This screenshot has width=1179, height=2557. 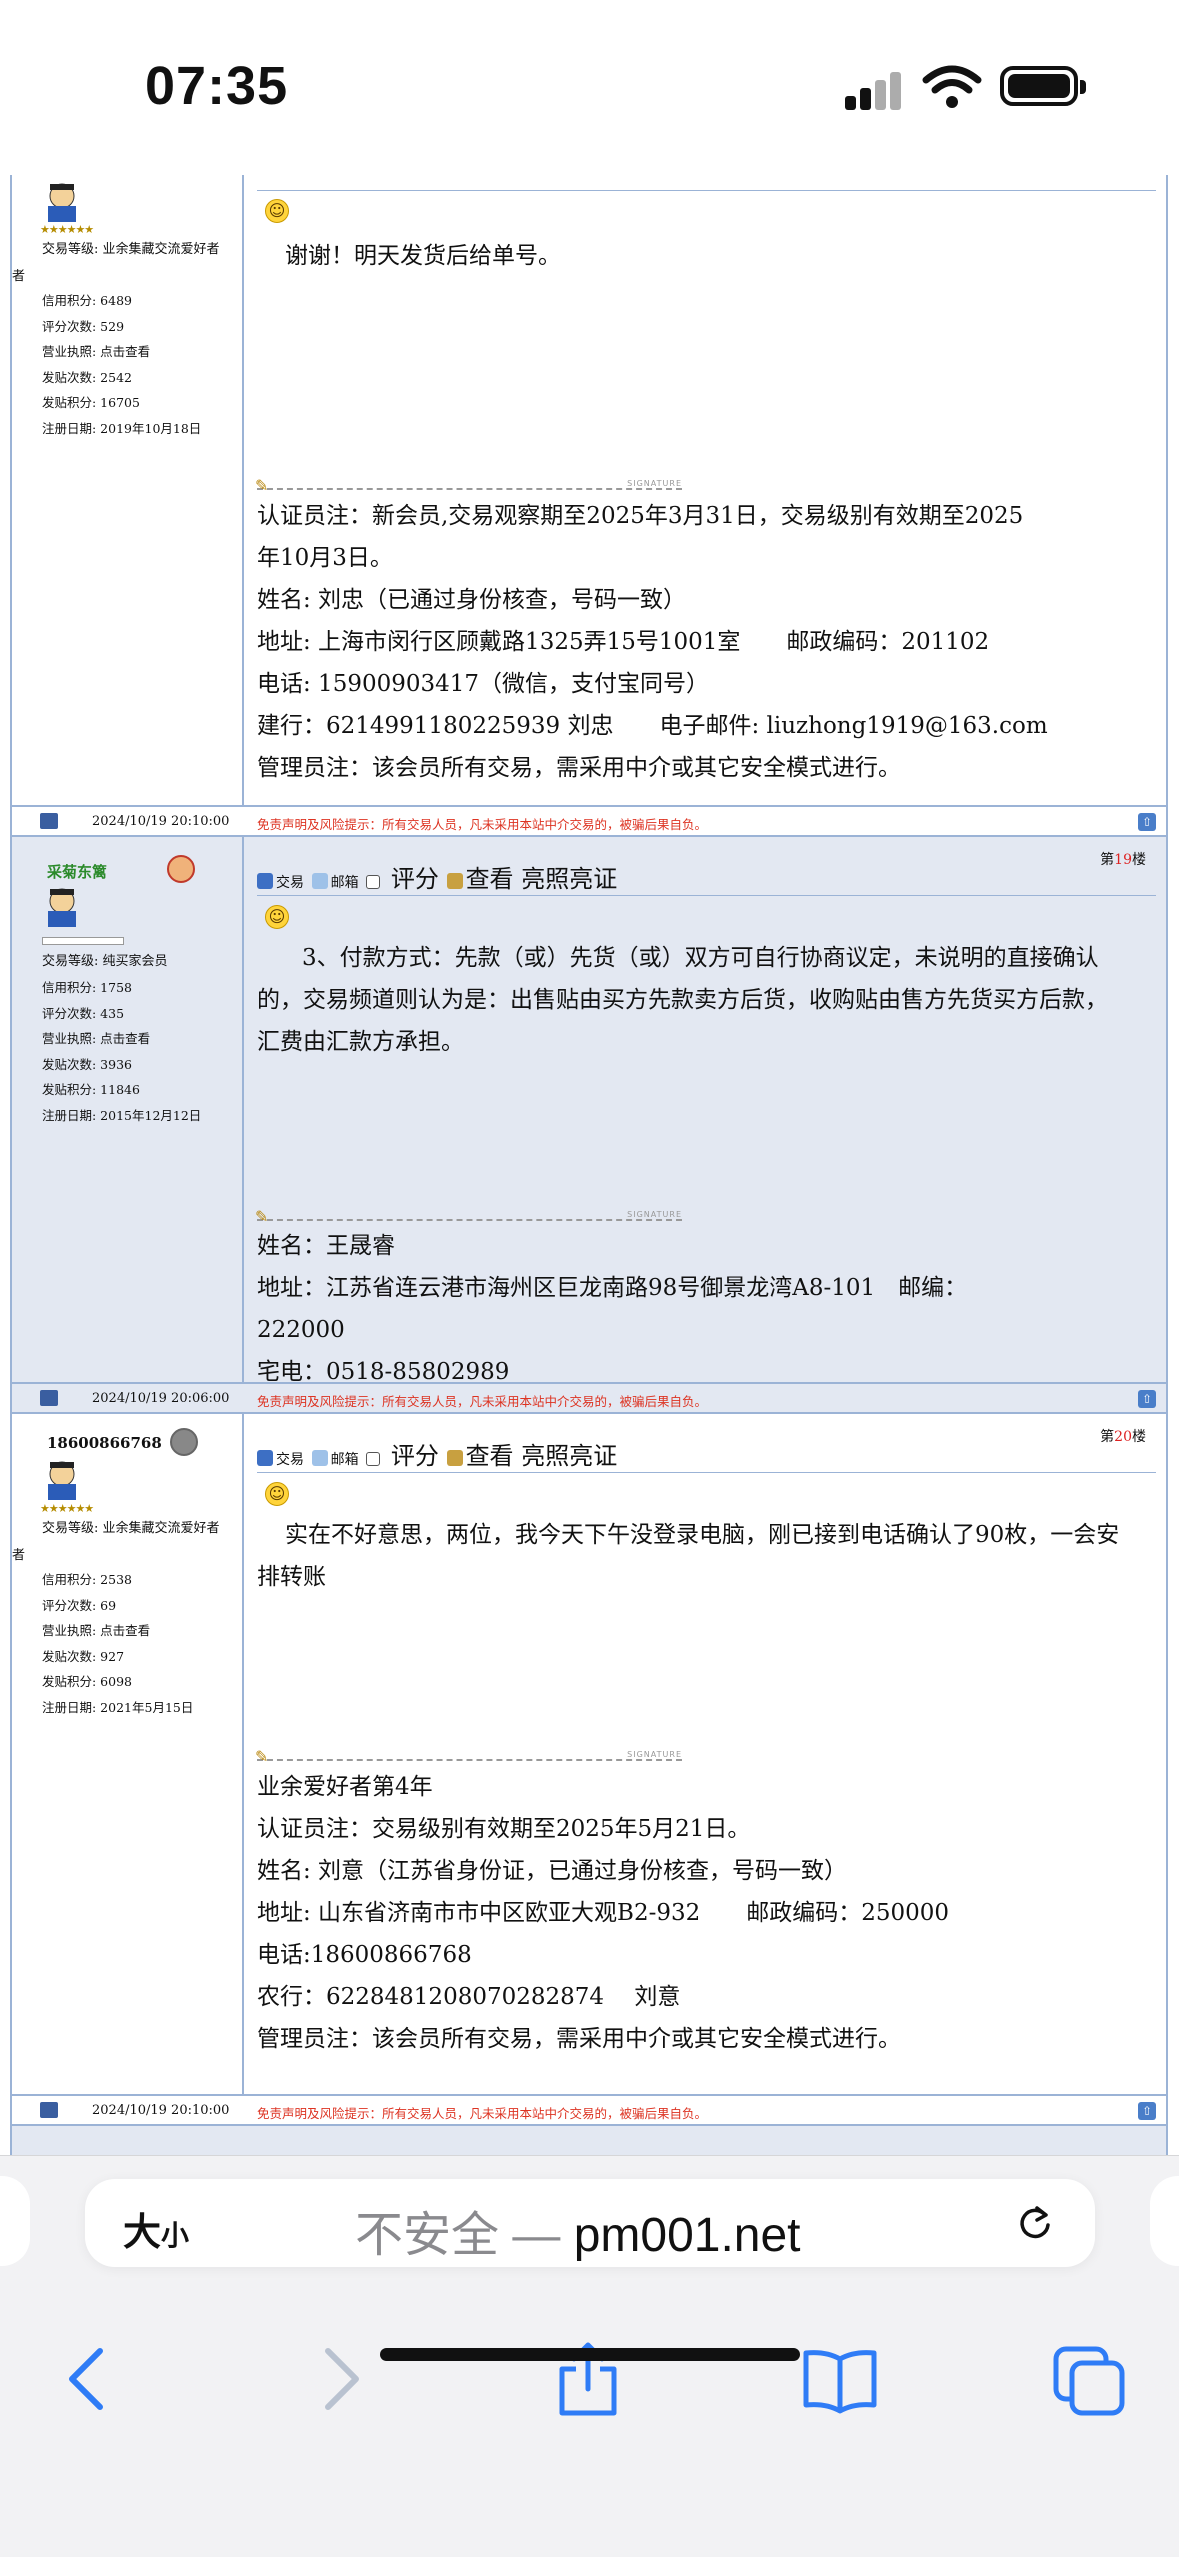 I want to click on back-icon, so click(x=88, y=2379).